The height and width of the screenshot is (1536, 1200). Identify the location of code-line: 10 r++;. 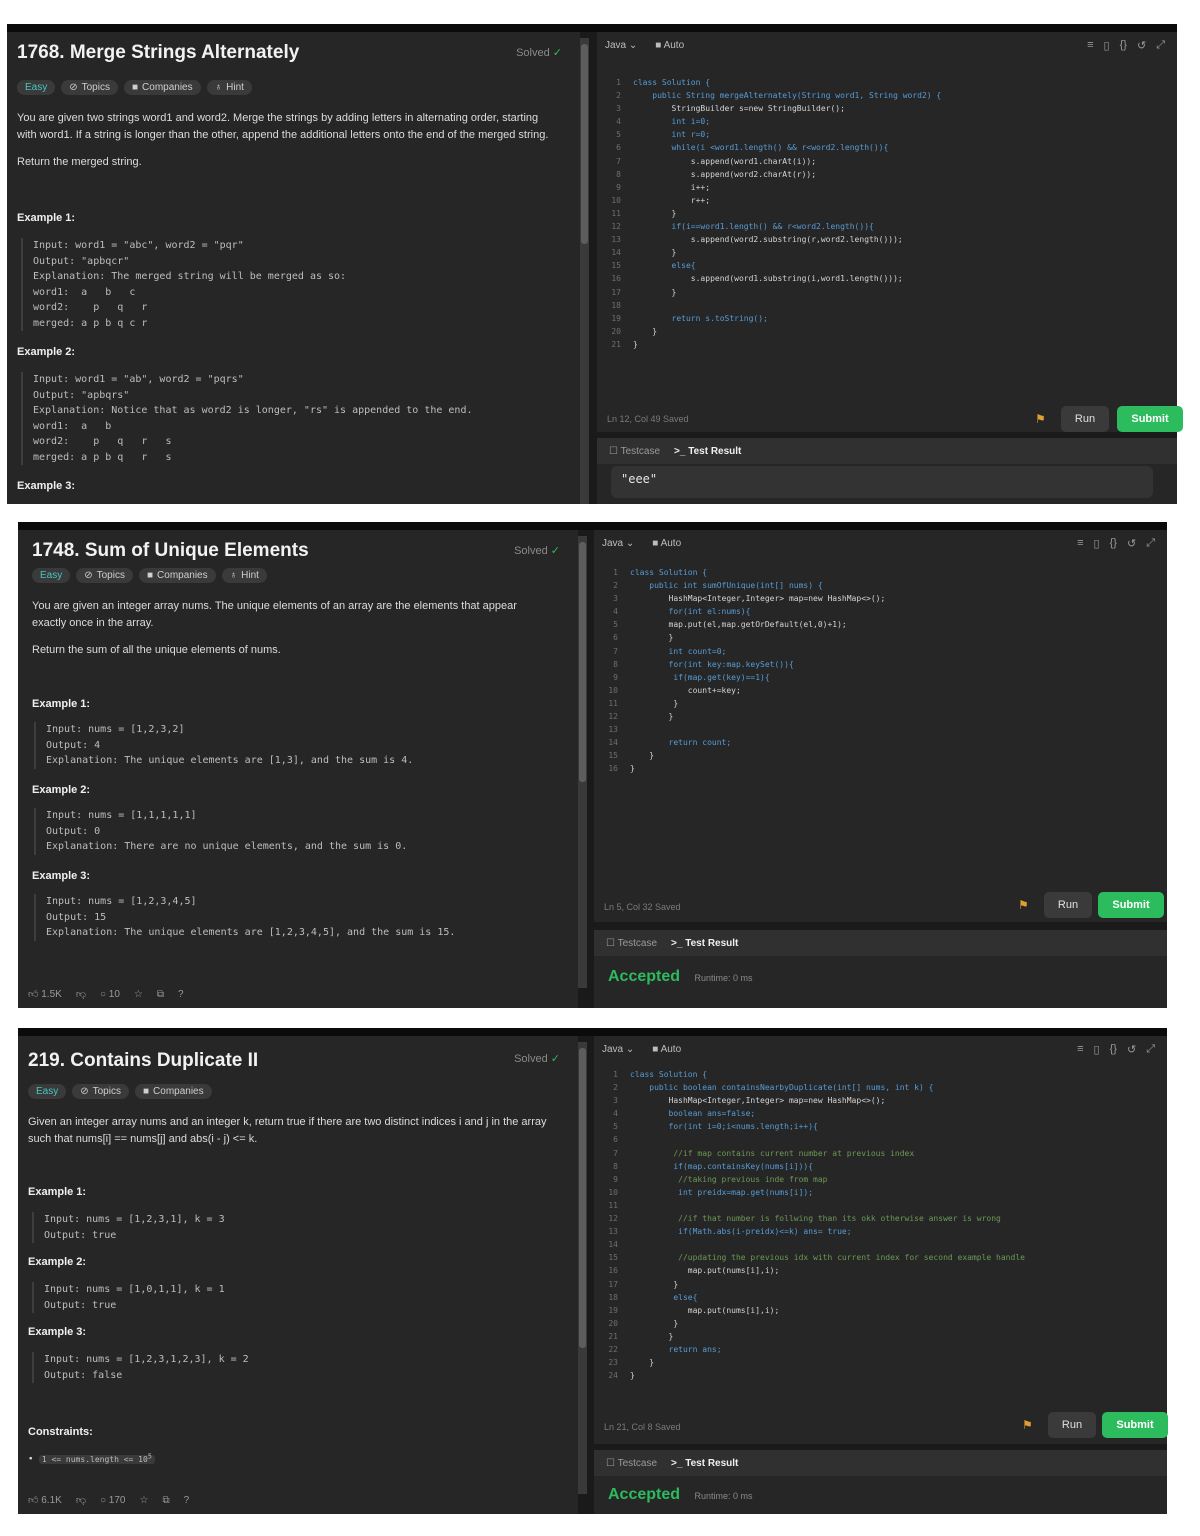
(770, 200).